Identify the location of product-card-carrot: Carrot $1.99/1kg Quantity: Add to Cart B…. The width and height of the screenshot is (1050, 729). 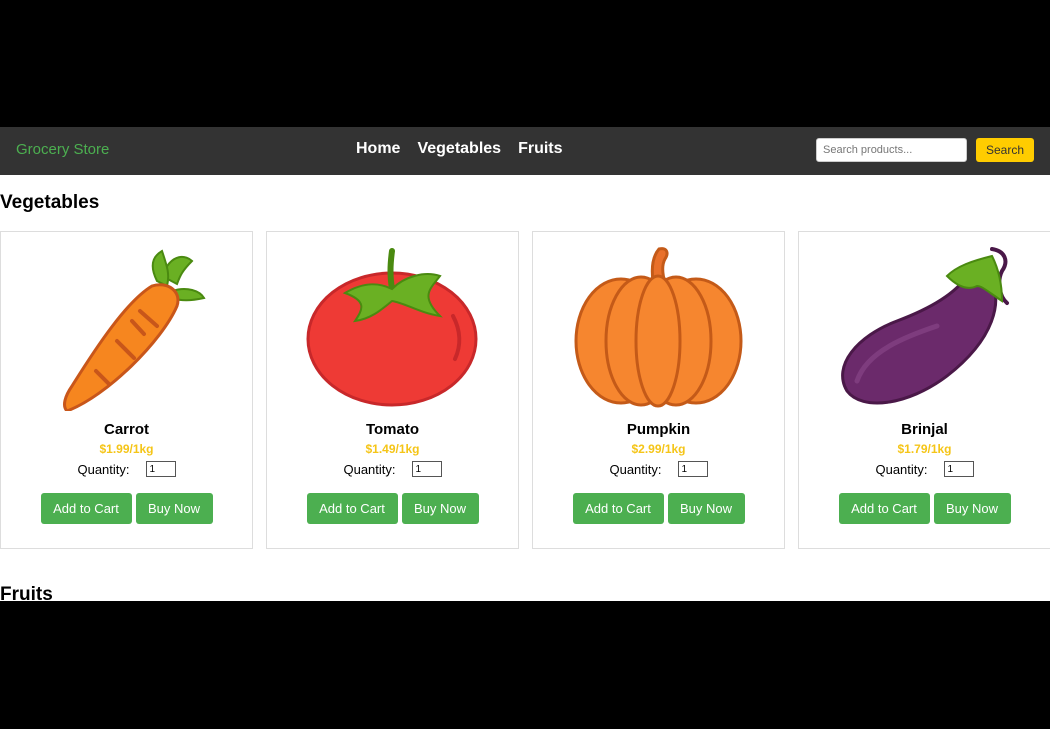
(126, 390).